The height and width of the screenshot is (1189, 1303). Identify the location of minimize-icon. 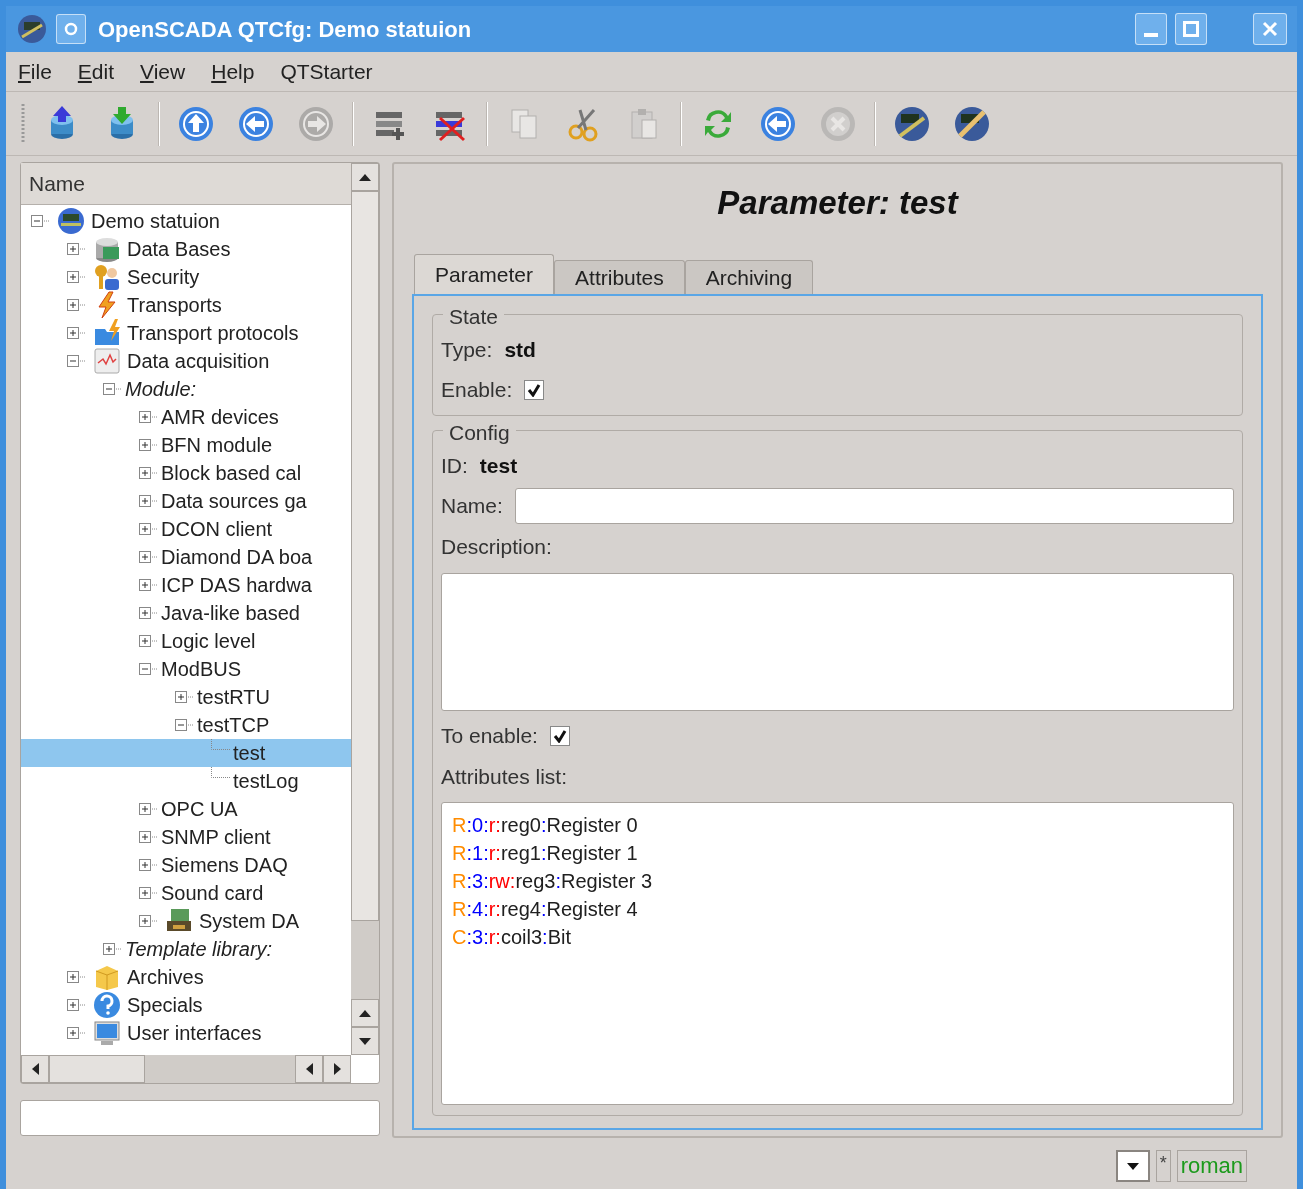
(1151, 35).